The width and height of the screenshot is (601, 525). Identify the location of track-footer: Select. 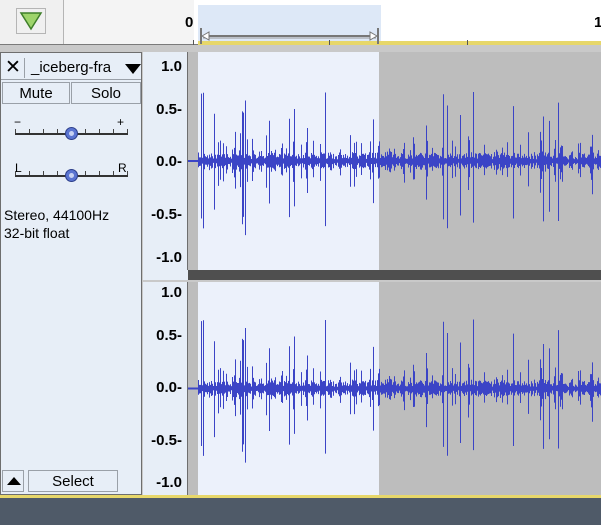
(71, 480).